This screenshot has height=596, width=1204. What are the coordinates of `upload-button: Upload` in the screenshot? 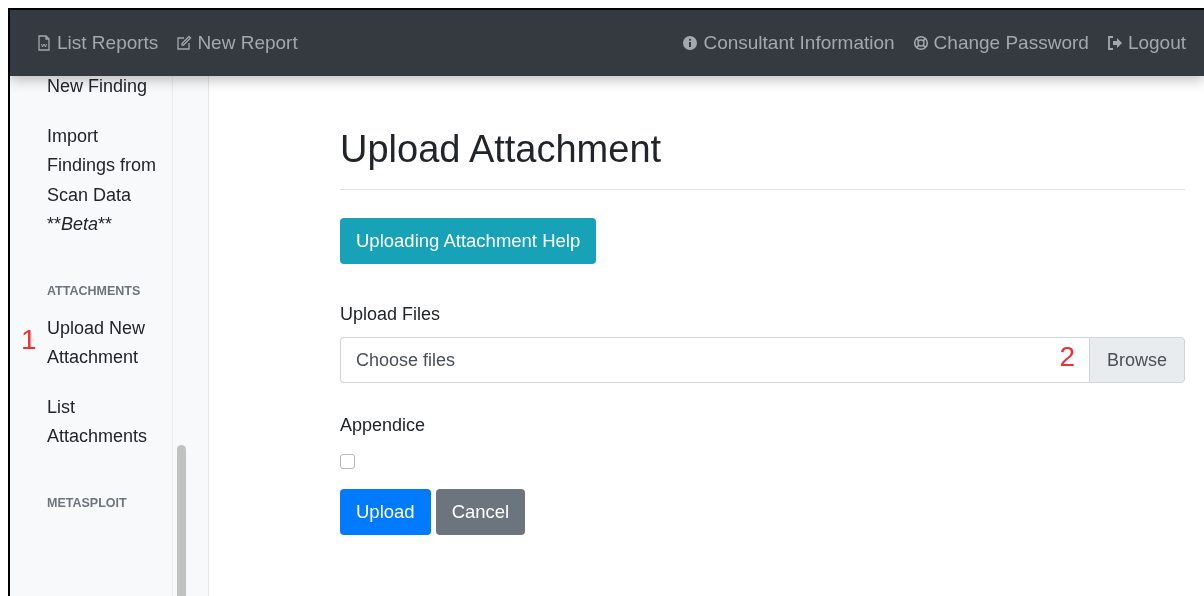 It's located at (385, 512).